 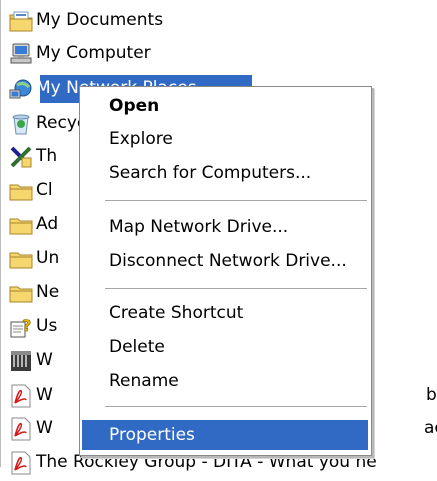 What do you see at coordinates (225, 381) in the screenshot?
I see `menu-item-rename: Rename` at bounding box center [225, 381].